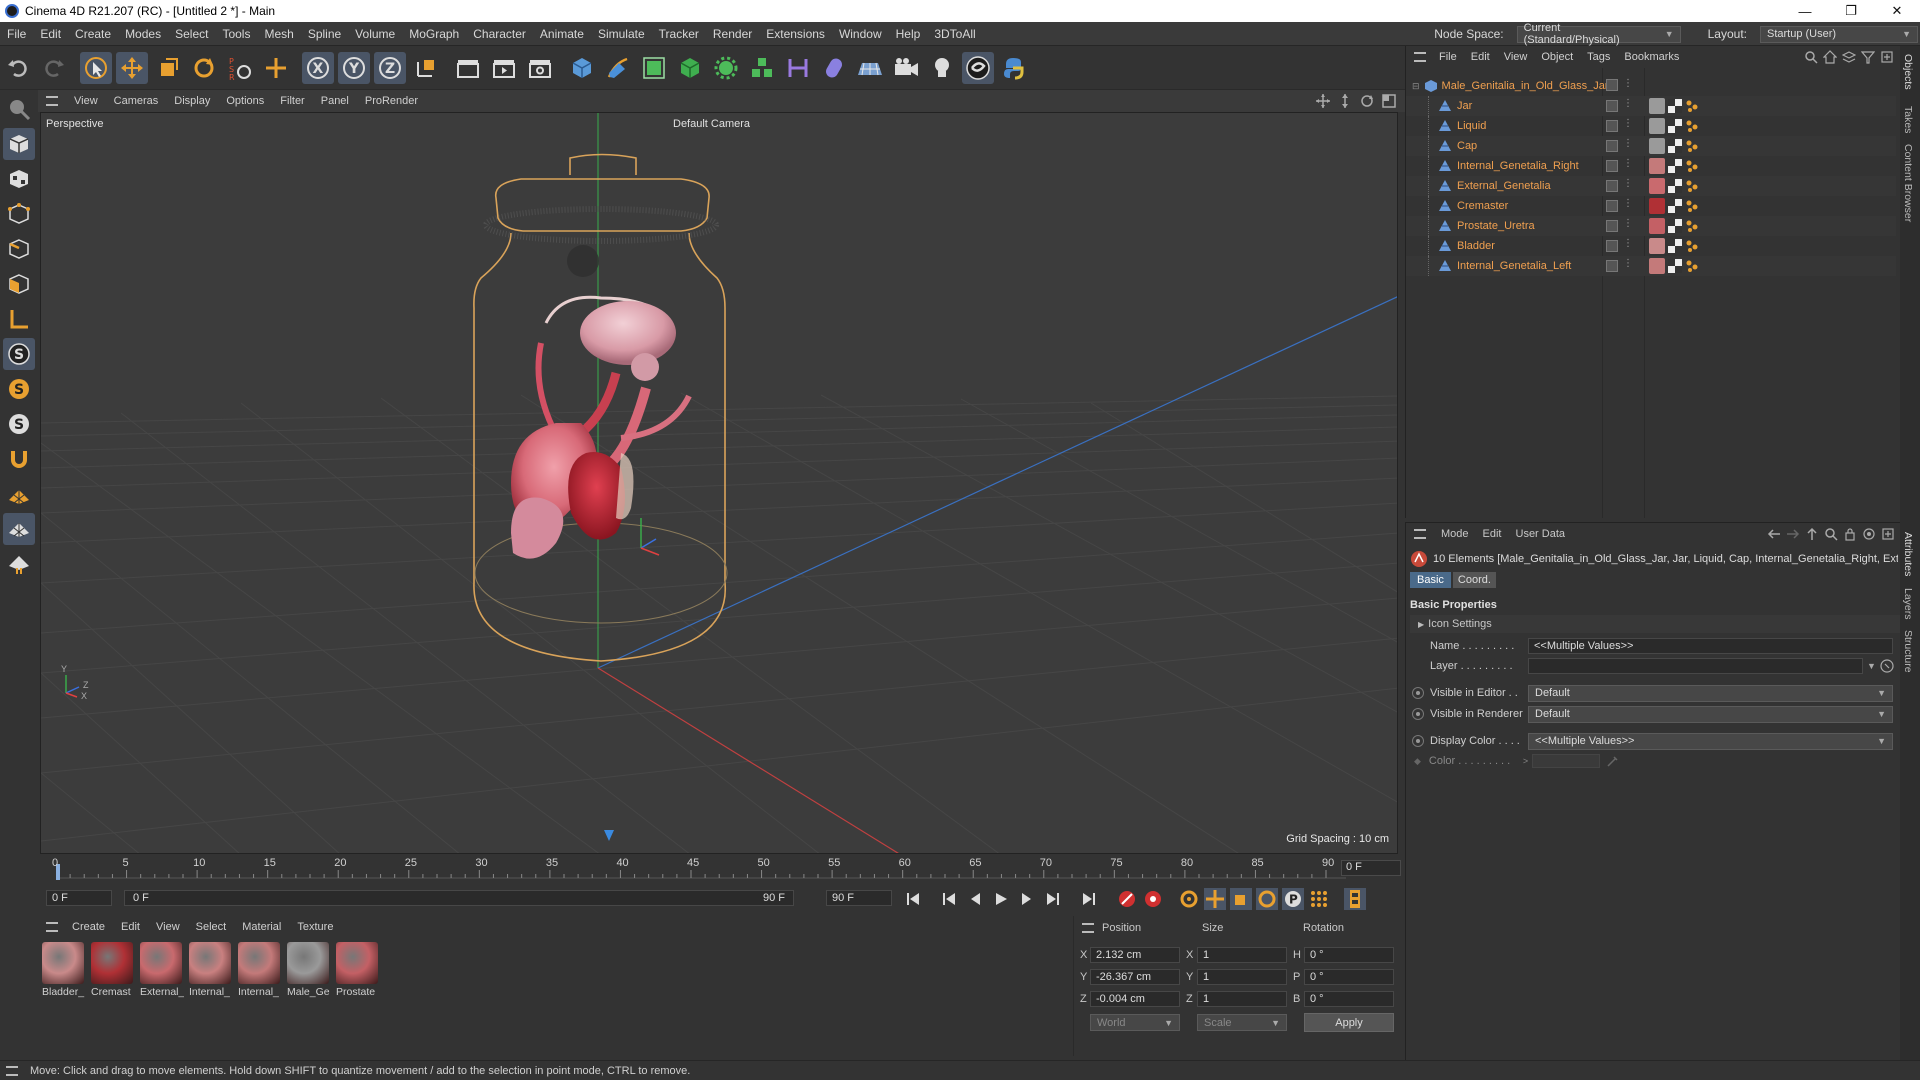  What do you see at coordinates (690, 68) in the screenshot?
I see `extrude-button` at bounding box center [690, 68].